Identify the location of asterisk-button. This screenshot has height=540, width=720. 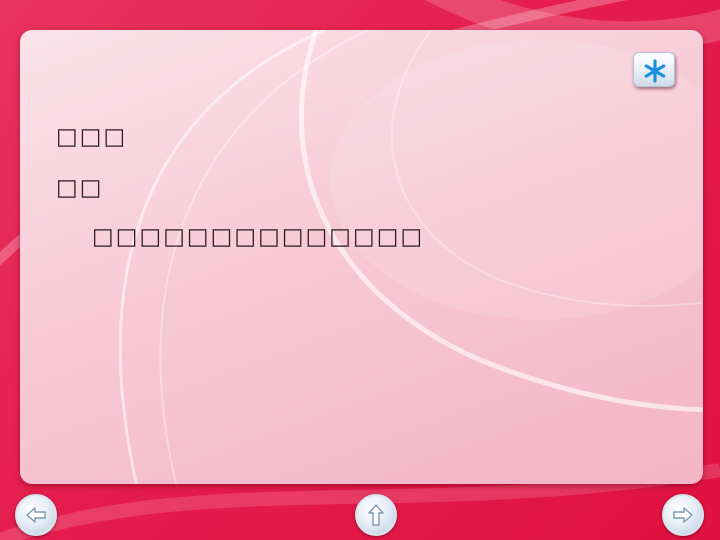
(654, 69).